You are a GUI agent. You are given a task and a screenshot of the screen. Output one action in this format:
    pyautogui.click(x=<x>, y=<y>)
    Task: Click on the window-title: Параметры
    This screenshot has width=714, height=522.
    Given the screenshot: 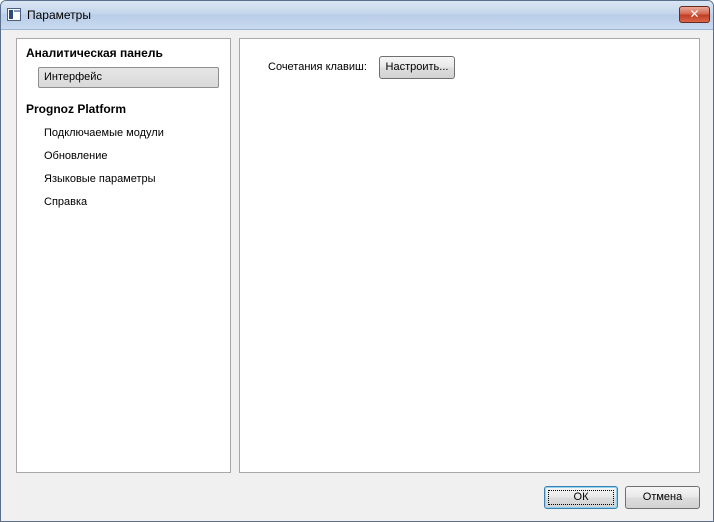 What is the action you would take?
    pyautogui.click(x=59, y=15)
    